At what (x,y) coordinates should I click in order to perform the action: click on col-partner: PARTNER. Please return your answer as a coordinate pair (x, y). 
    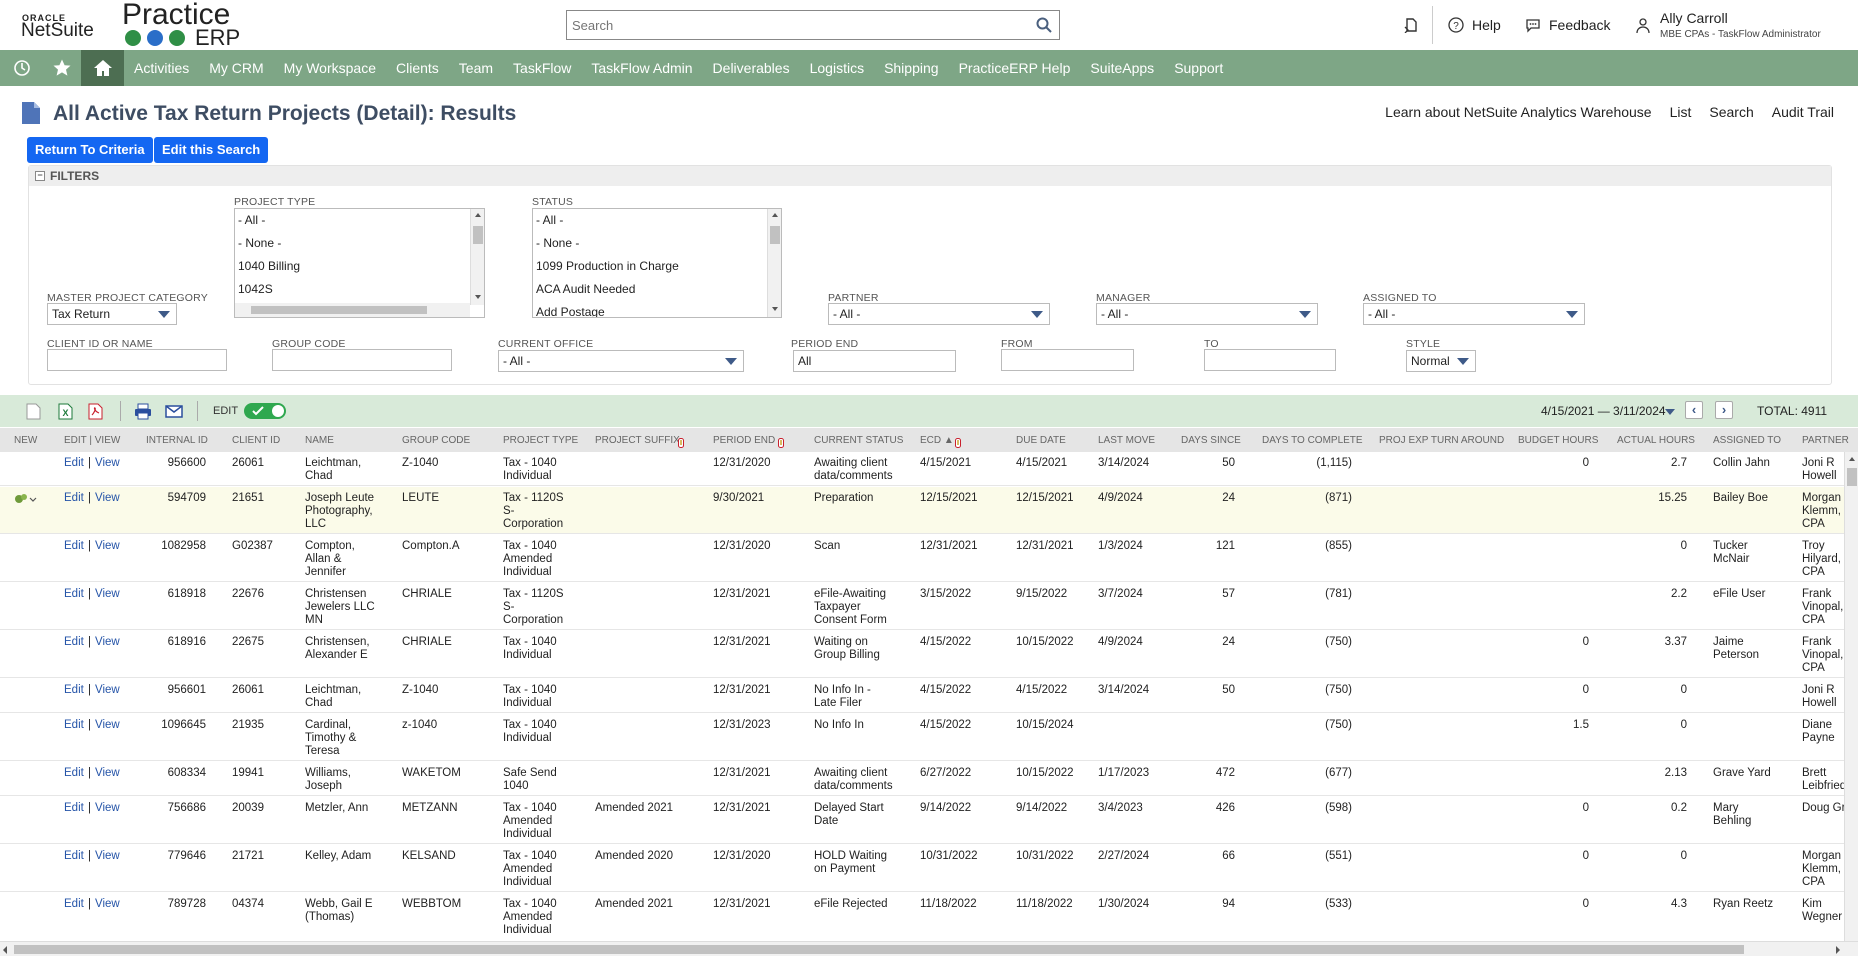
    Looking at the image, I should click on (1825, 440).